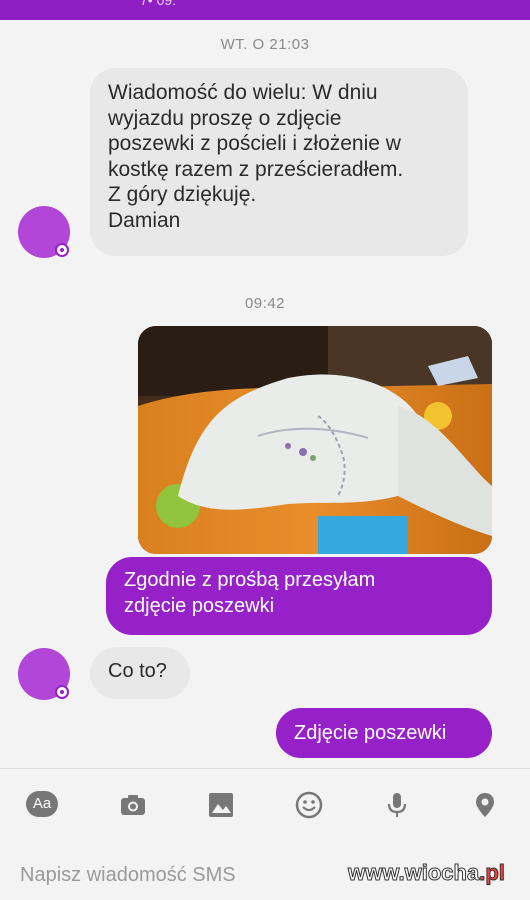 Image resolution: width=530 pixels, height=900 pixels. I want to click on emoji-icon, so click(309, 805).